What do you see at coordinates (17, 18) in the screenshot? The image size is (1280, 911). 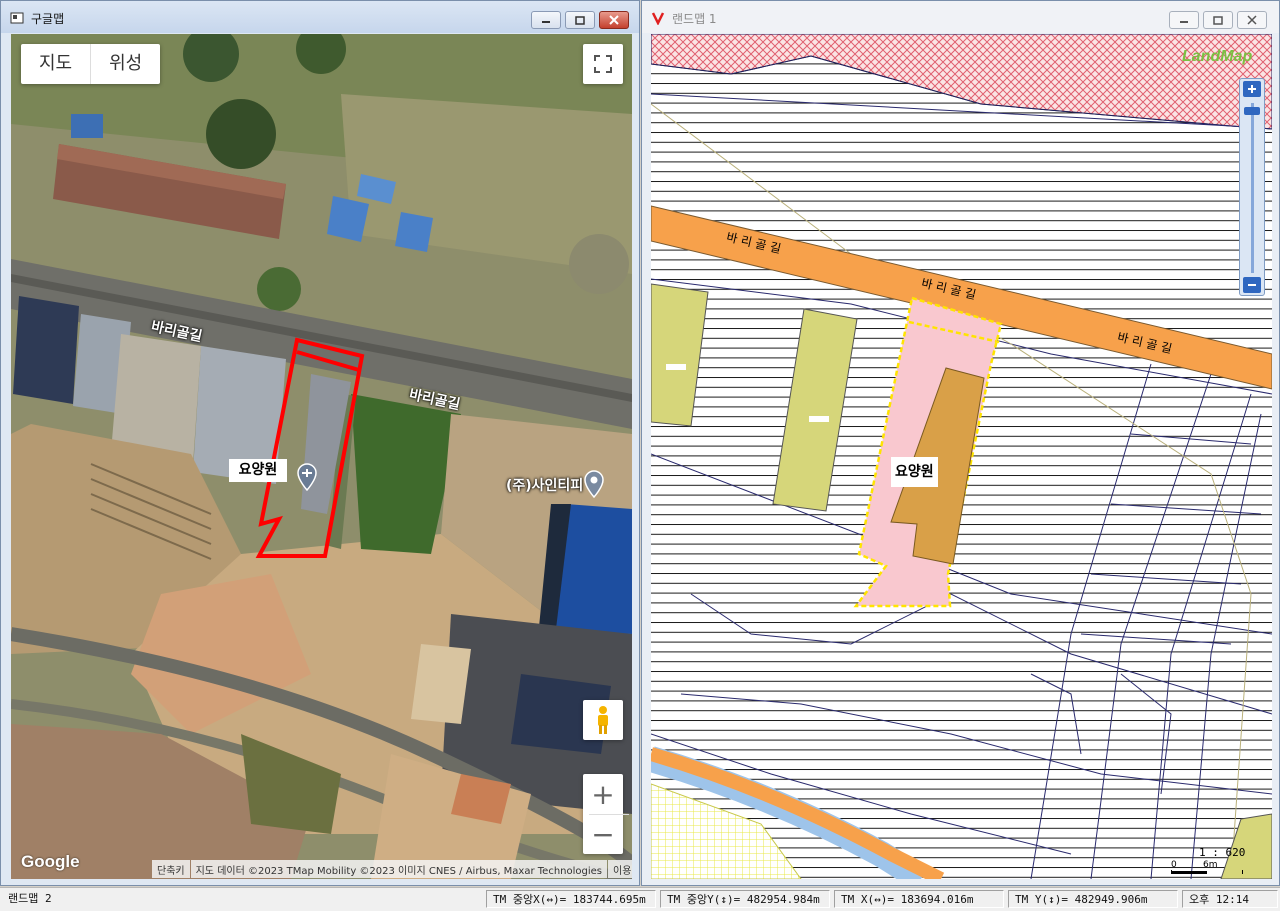 I see `app-icon` at bounding box center [17, 18].